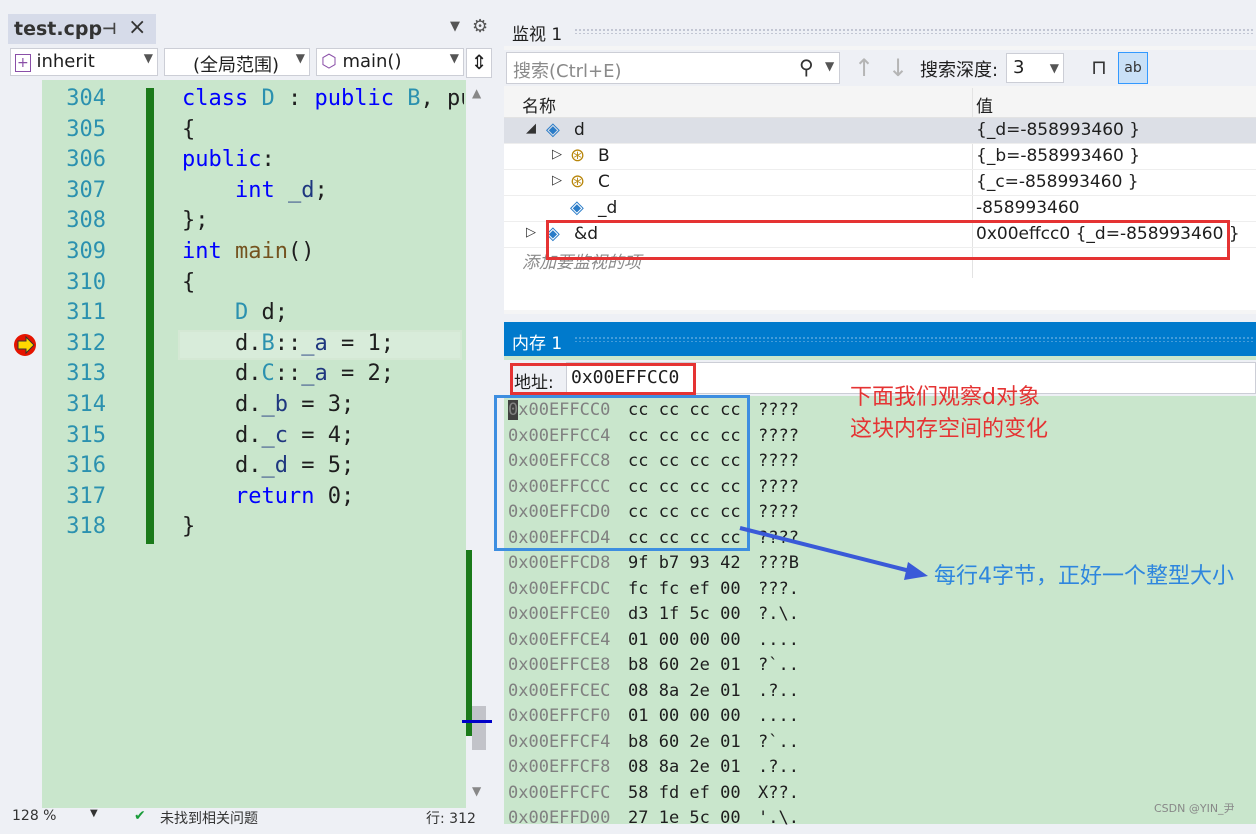  Describe the element at coordinates (323, 436) in the screenshot. I see `code-line: d._c = 4;` at that location.